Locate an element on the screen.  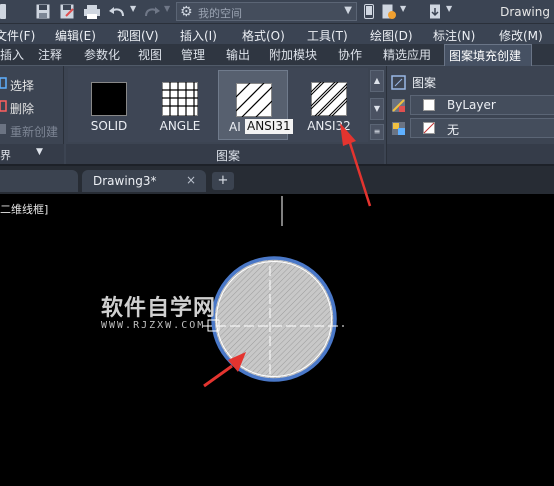
open-folder-icon is located at coordinates (3, 11).